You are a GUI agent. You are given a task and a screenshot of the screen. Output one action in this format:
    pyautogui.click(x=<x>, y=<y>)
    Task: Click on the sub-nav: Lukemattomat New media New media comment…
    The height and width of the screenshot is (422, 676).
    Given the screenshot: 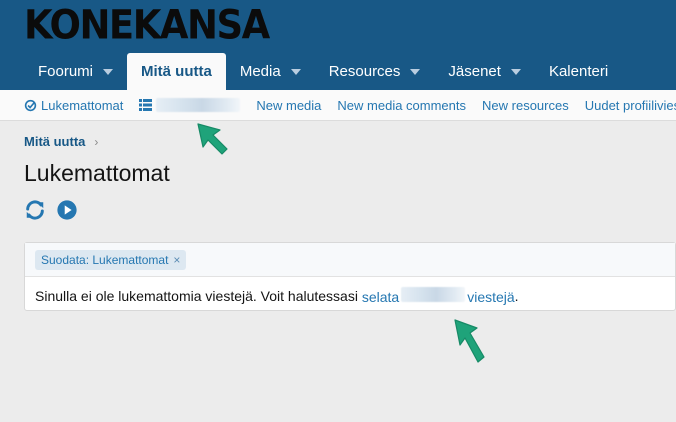 What is the action you would take?
    pyautogui.click(x=338, y=105)
    